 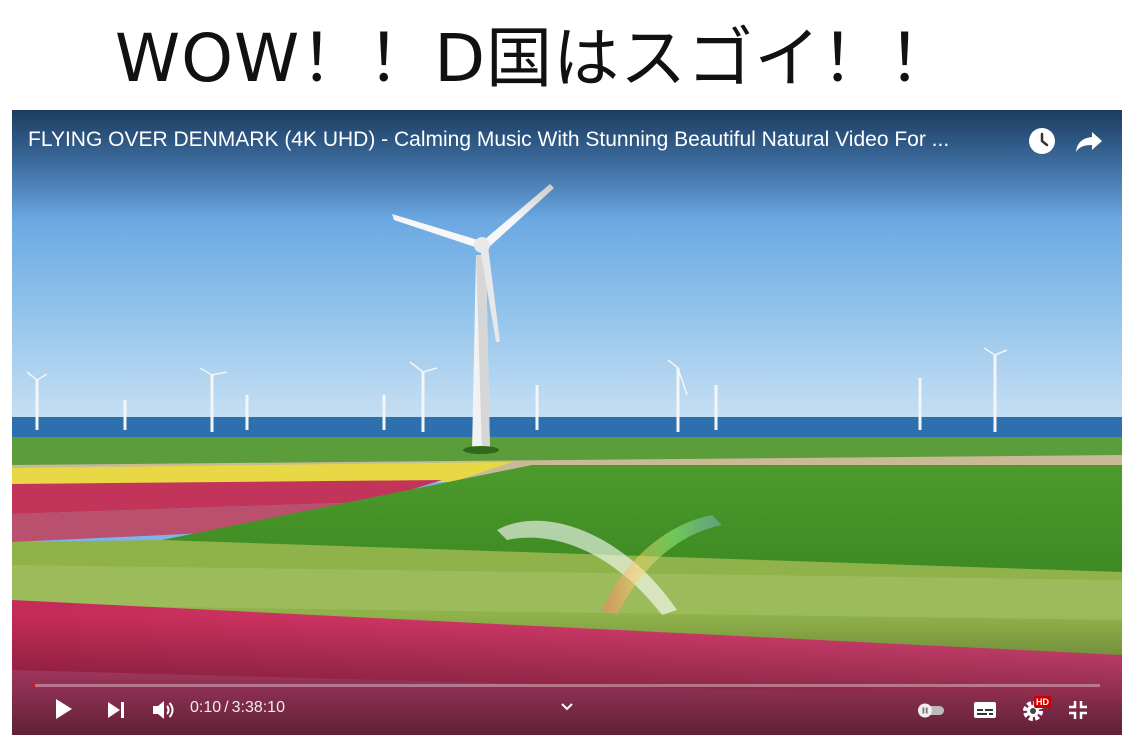 I want to click on autoplay-toggle-icon, so click(x=931, y=710).